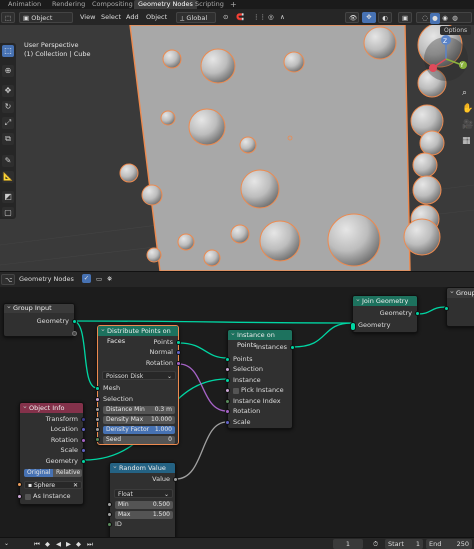 The height and width of the screenshot is (549, 474). Describe the element at coordinates (112, 4) in the screenshot. I see `tab-compositing: Compositing` at that location.